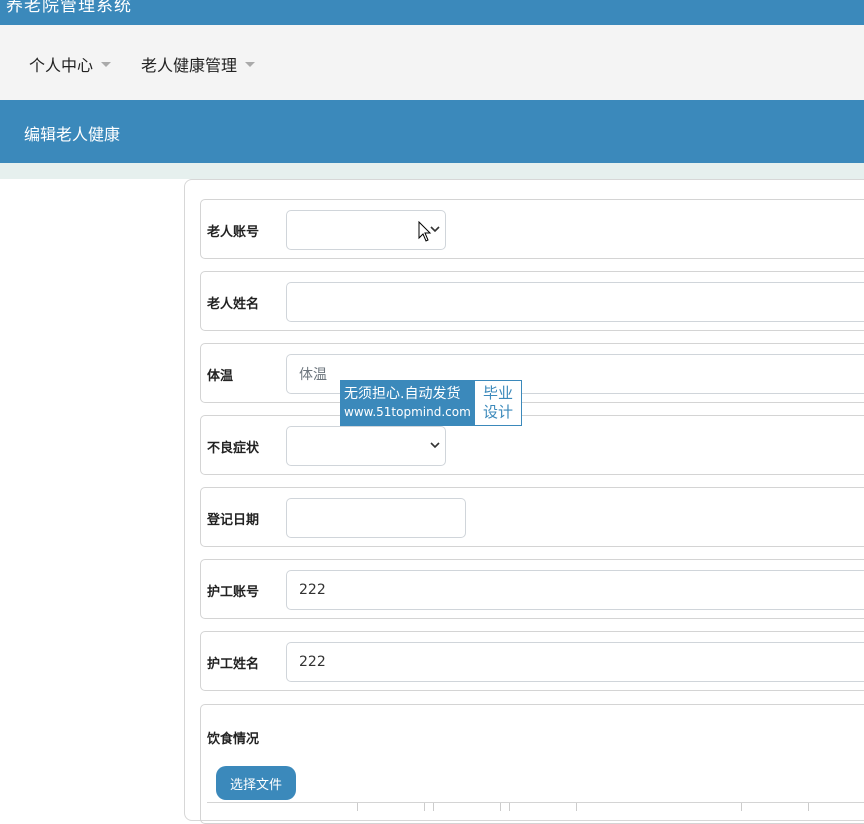 Image resolution: width=864 pixels, height=824 pixels. What do you see at coordinates (233, 304) in the screenshot?
I see `elder-name-label: 老人姓名` at bounding box center [233, 304].